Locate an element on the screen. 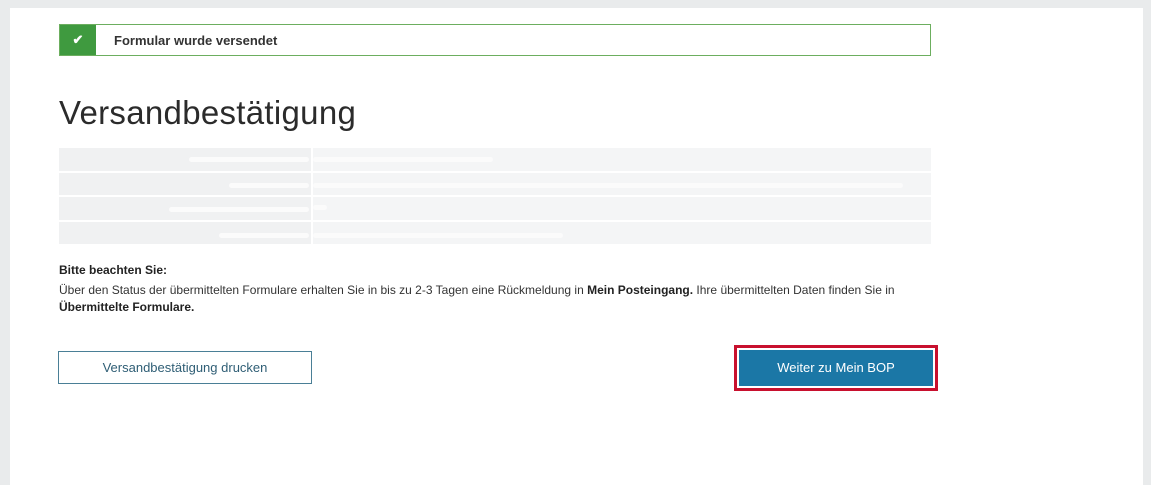 This screenshot has height=485, width=1151. uebermittelte-formulare-text: Übermittelte Formulare. is located at coordinates (127, 307).